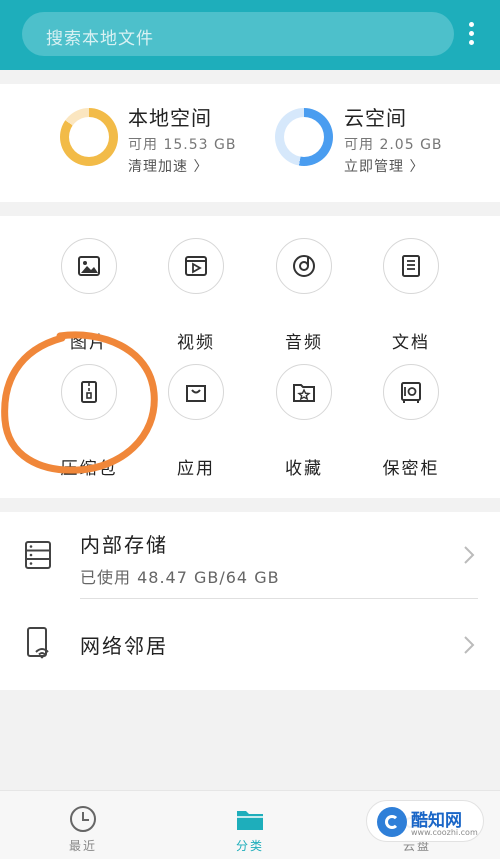  I want to click on category-label: 收藏, so click(304, 469).